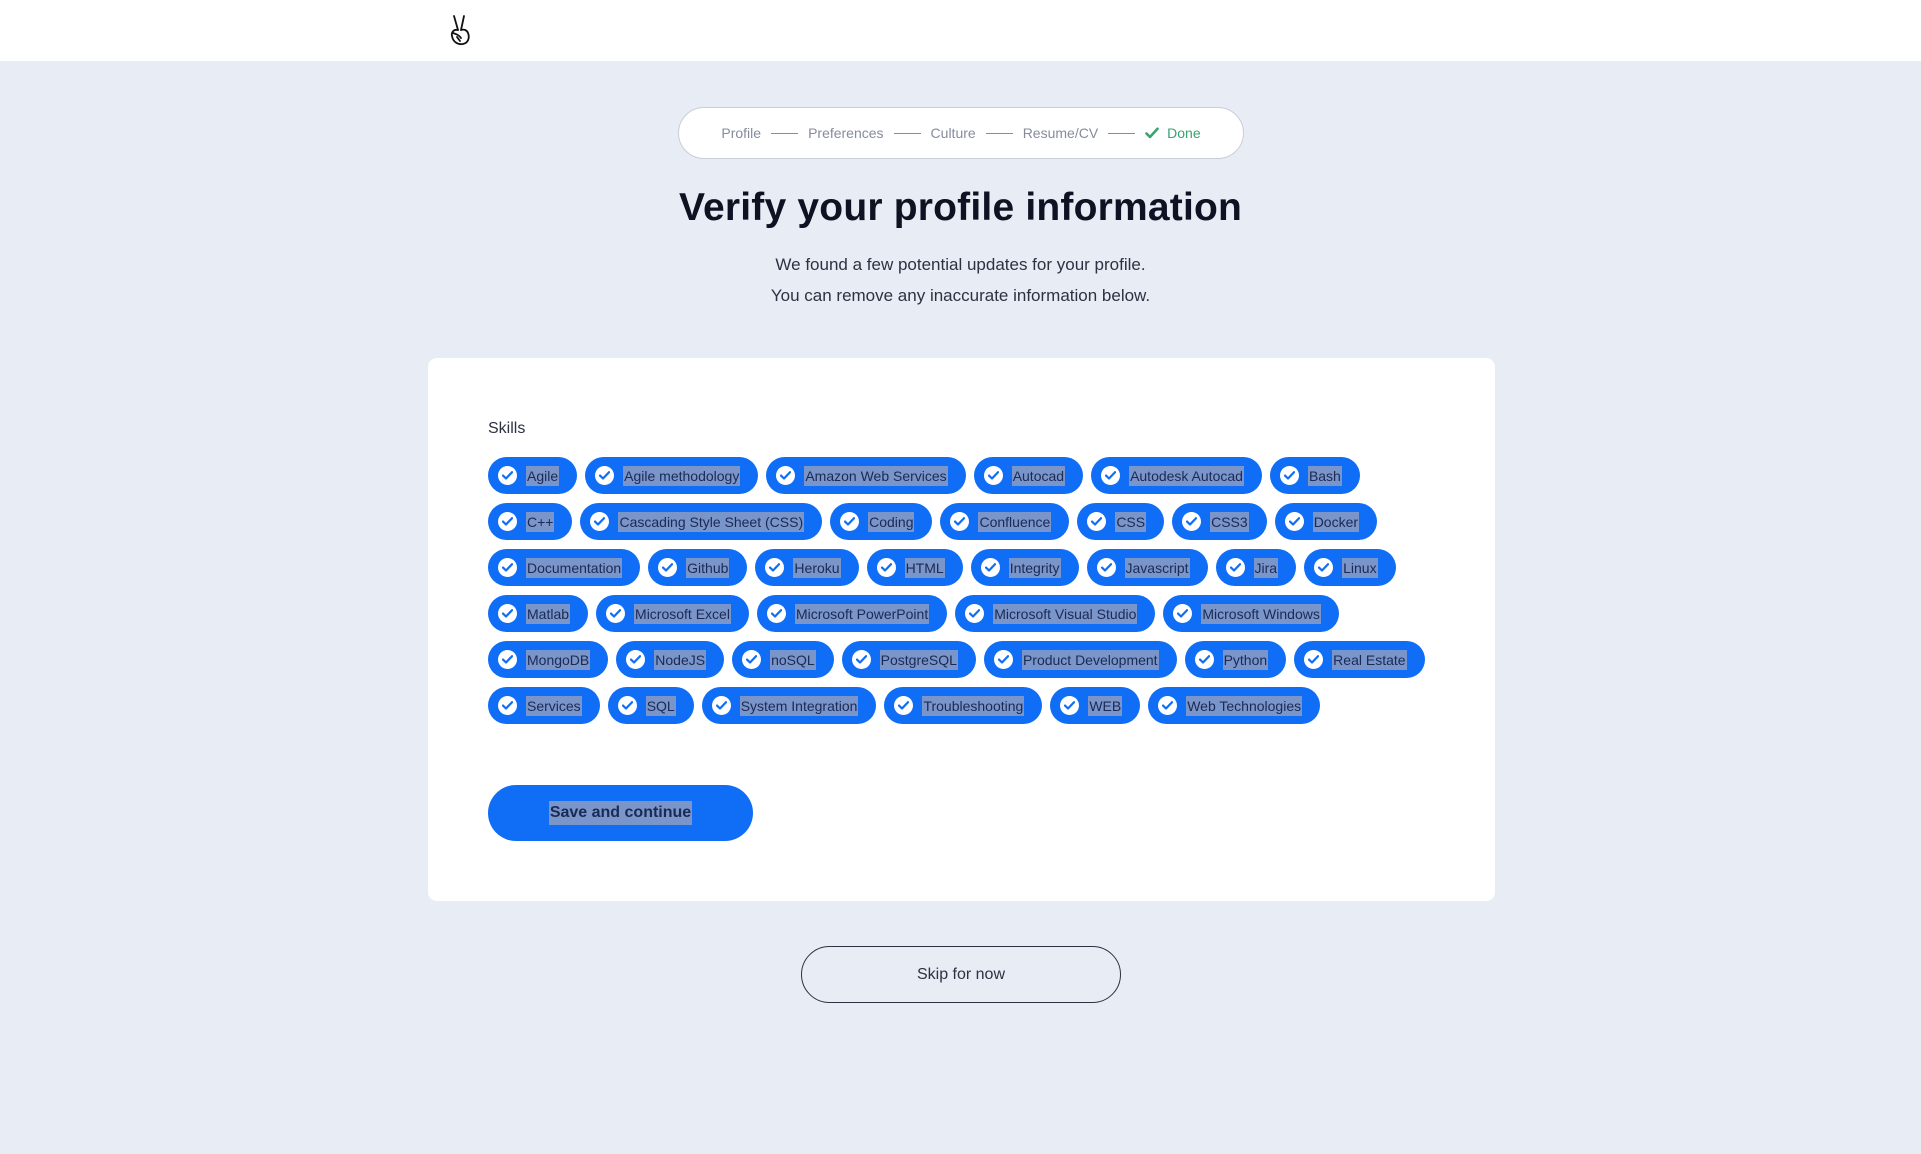 The image size is (1921, 1154). What do you see at coordinates (1261, 613) in the screenshot?
I see `skill-chip-label: Microsoft Windows` at bounding box center [1261, 613].